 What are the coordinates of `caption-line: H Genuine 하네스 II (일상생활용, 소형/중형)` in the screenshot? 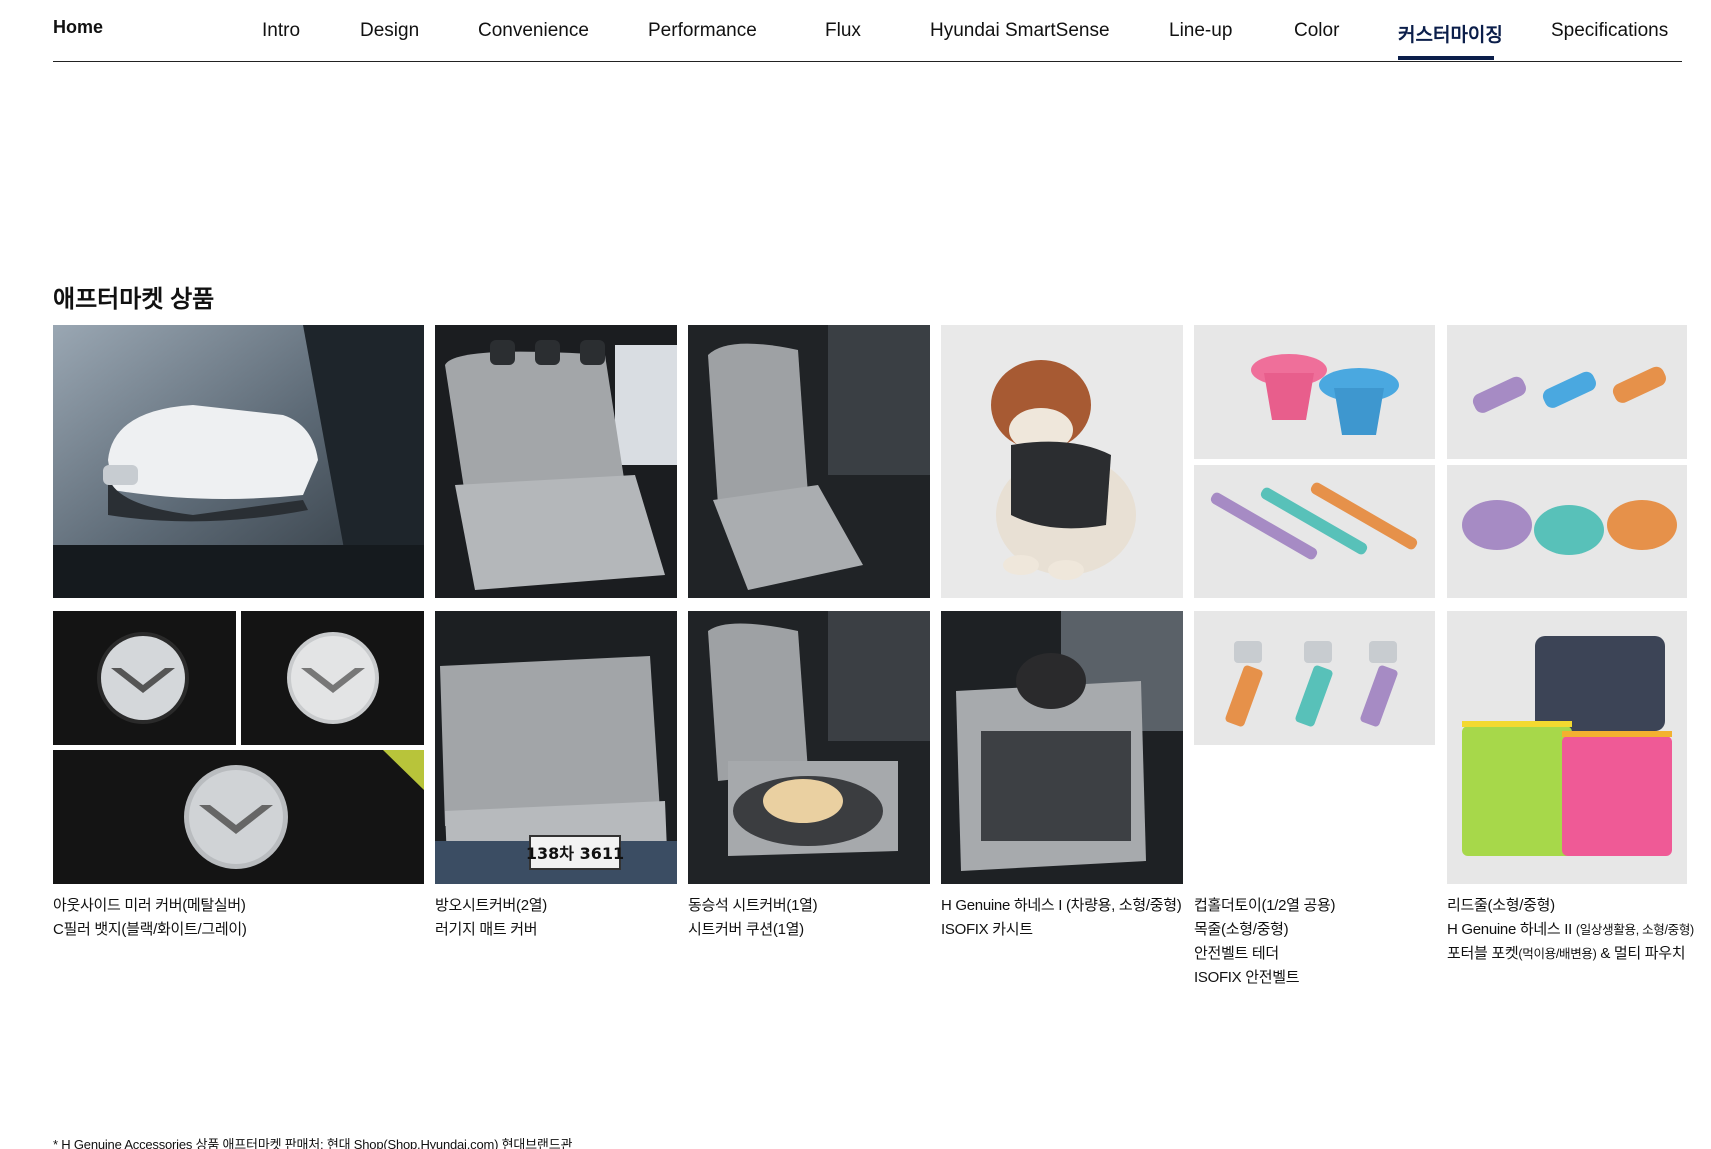 It's located at (1570, 930).